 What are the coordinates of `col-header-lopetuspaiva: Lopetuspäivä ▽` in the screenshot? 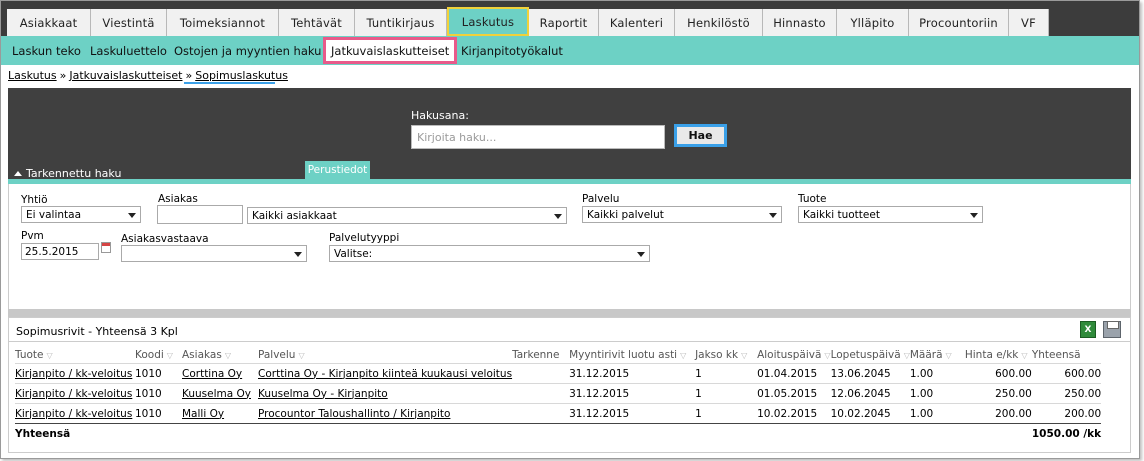 It's located at (870, 355).